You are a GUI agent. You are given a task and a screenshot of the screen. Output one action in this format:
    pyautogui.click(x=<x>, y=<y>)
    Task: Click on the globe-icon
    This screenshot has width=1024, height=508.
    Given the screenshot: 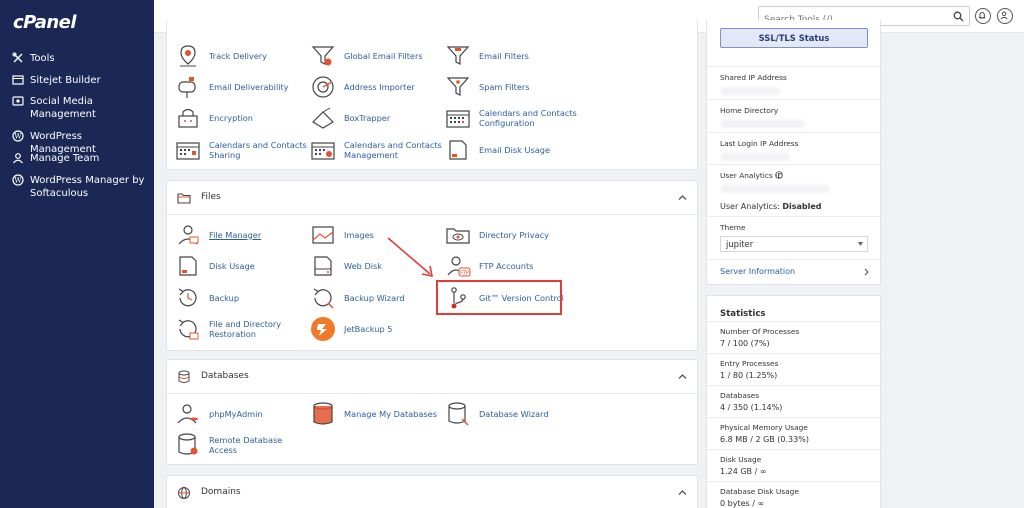 What is the action you would take?
    pyautogui.click(x=184, y=493)
    